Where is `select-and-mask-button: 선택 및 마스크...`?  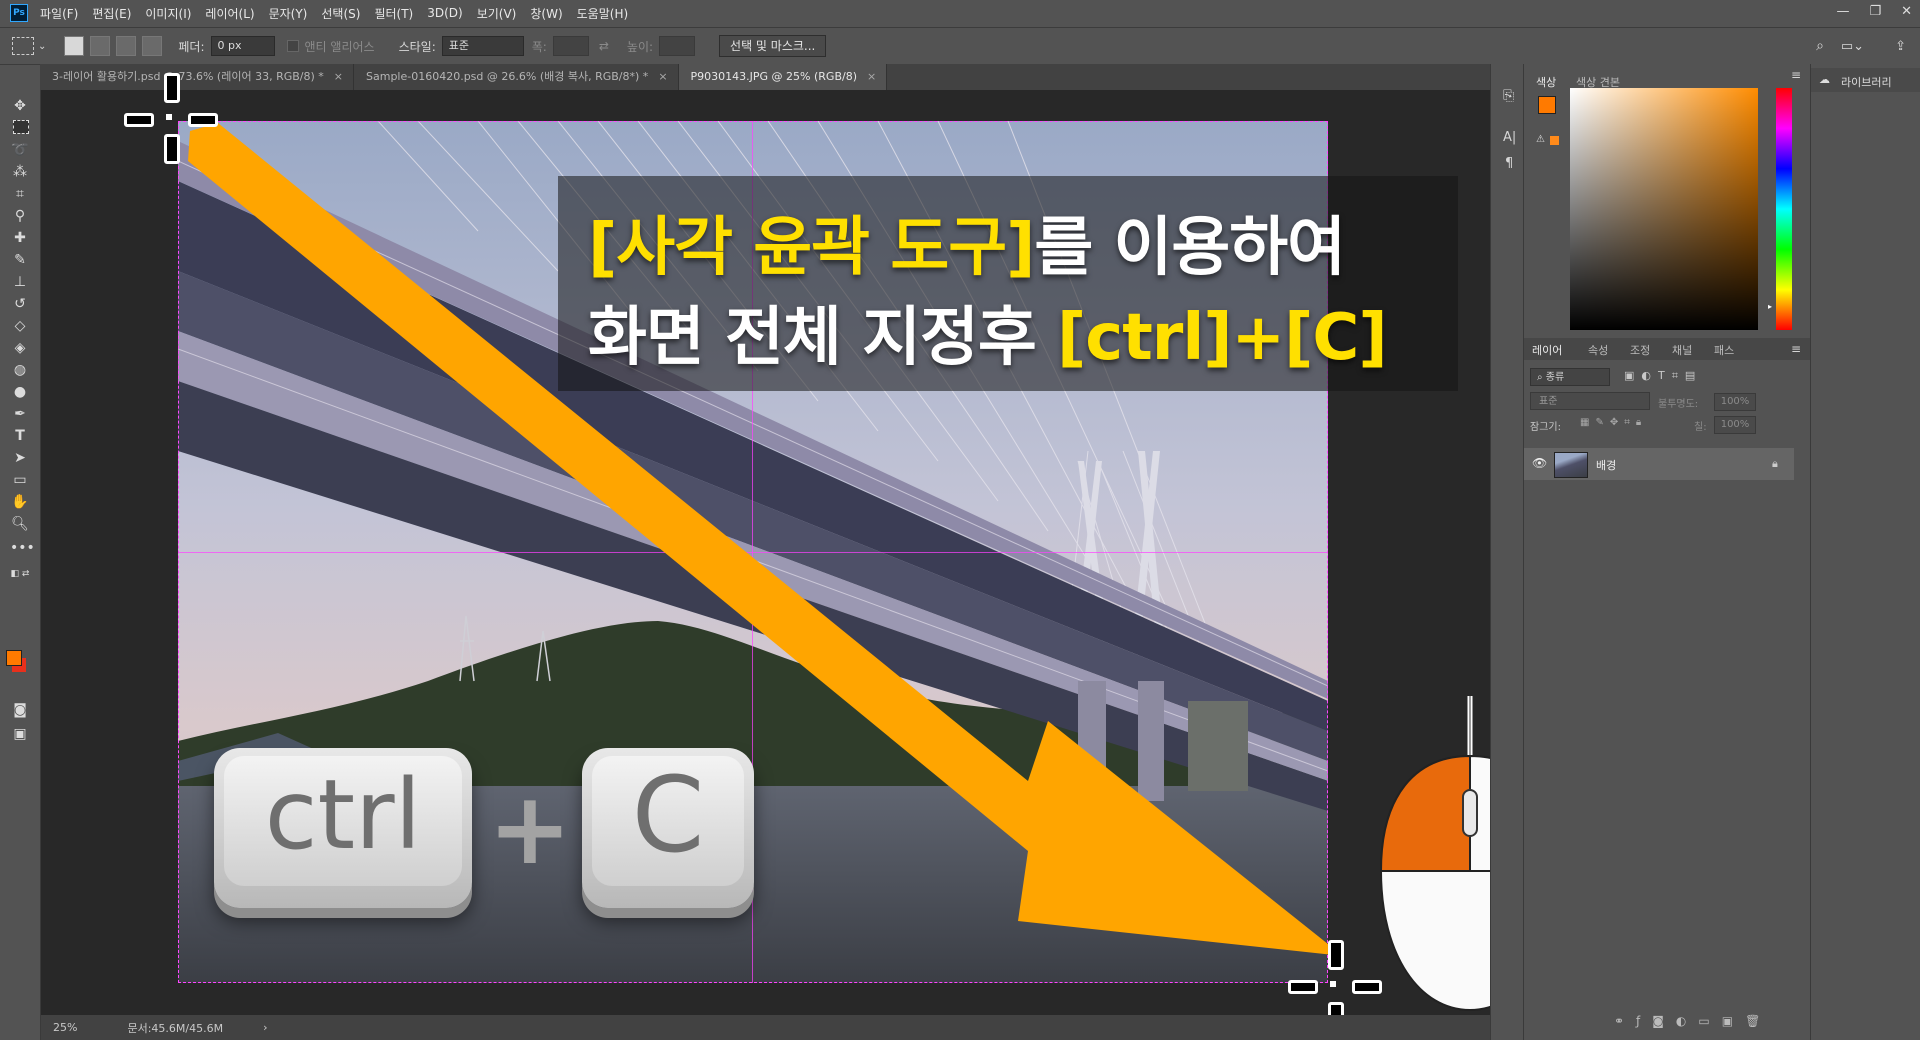
select-and-mask-button: 선택 및 마스크... is located at coordinates (773, 46).